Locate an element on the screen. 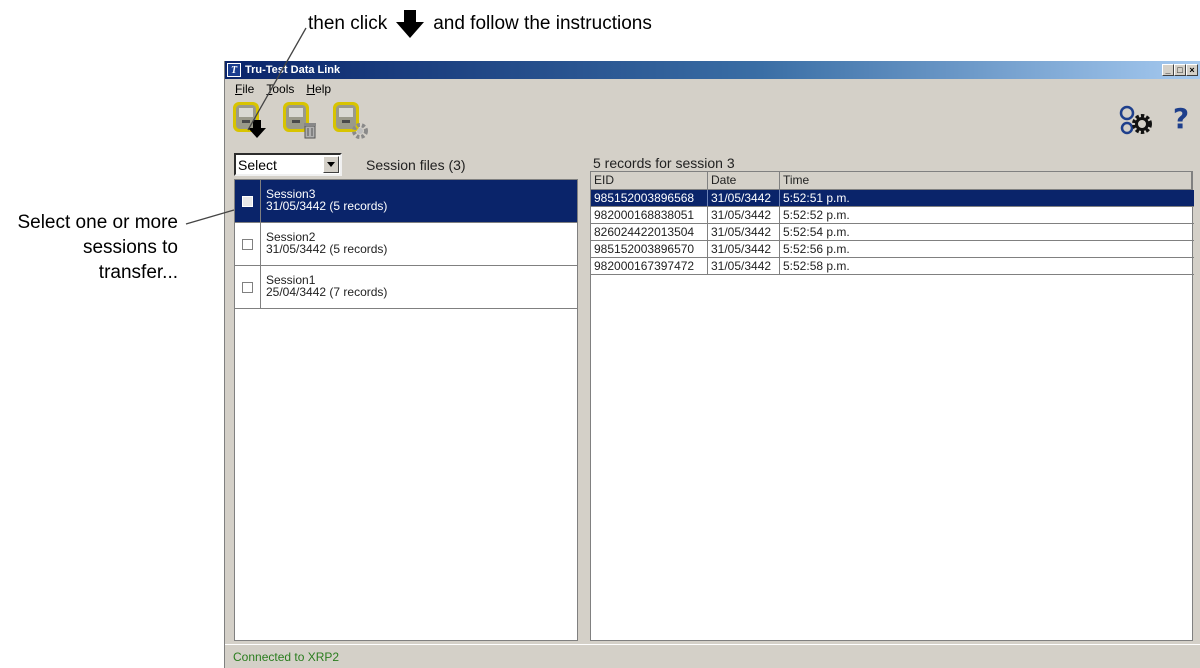  cell-eid: 826024422013504 is located at coordinates (649, 232).